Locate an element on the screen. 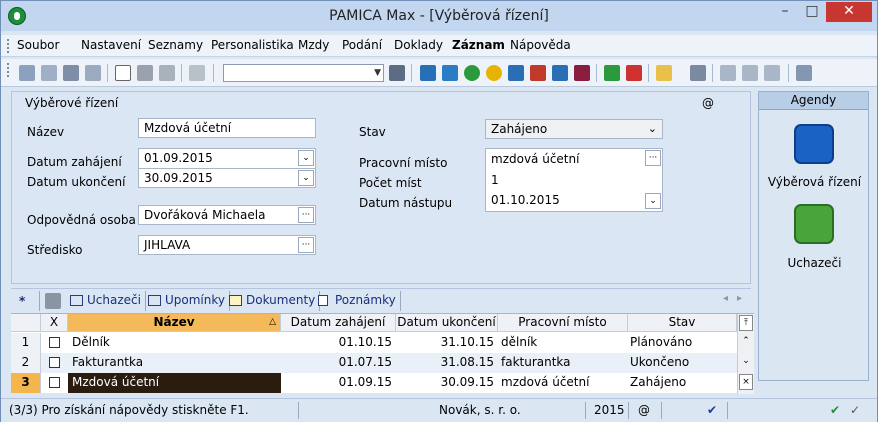  circle-arrow-icon is located at coordinates (814, 144).